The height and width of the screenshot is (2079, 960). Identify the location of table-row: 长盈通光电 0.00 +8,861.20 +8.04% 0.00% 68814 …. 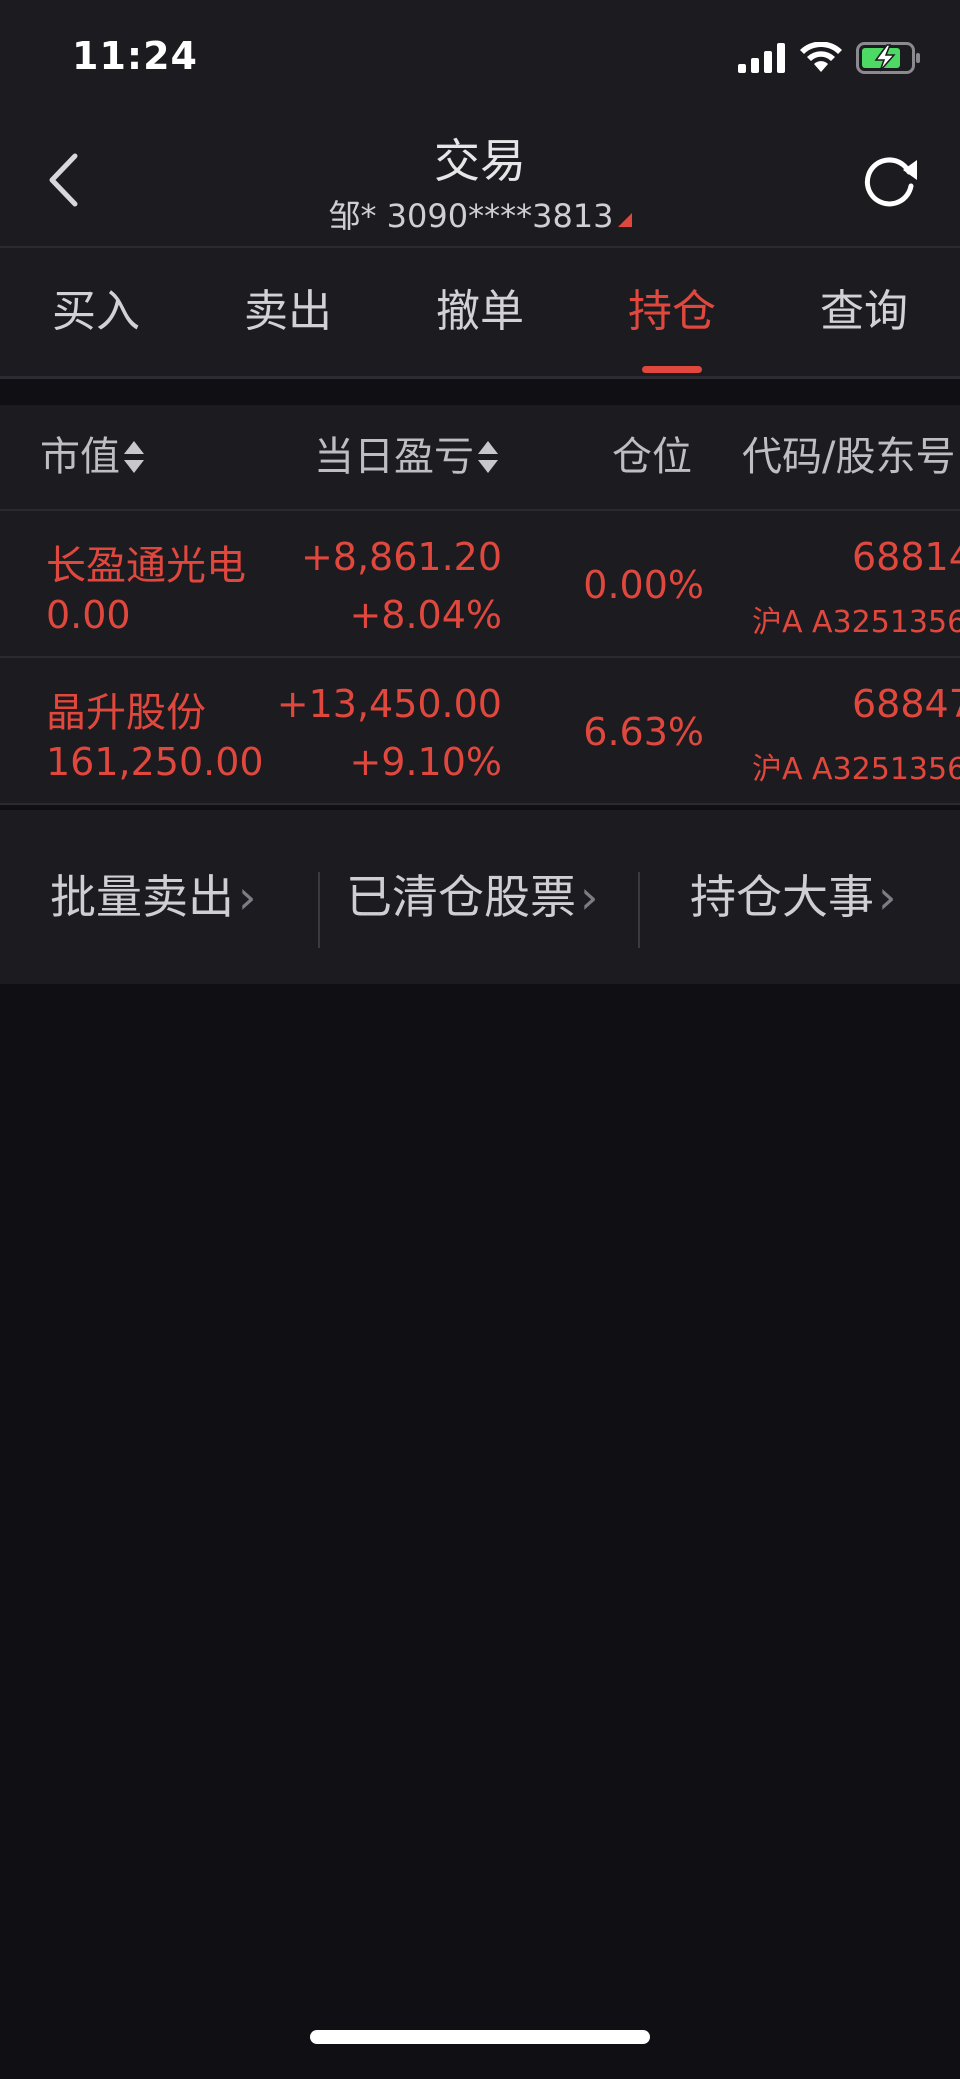
(480, 584).